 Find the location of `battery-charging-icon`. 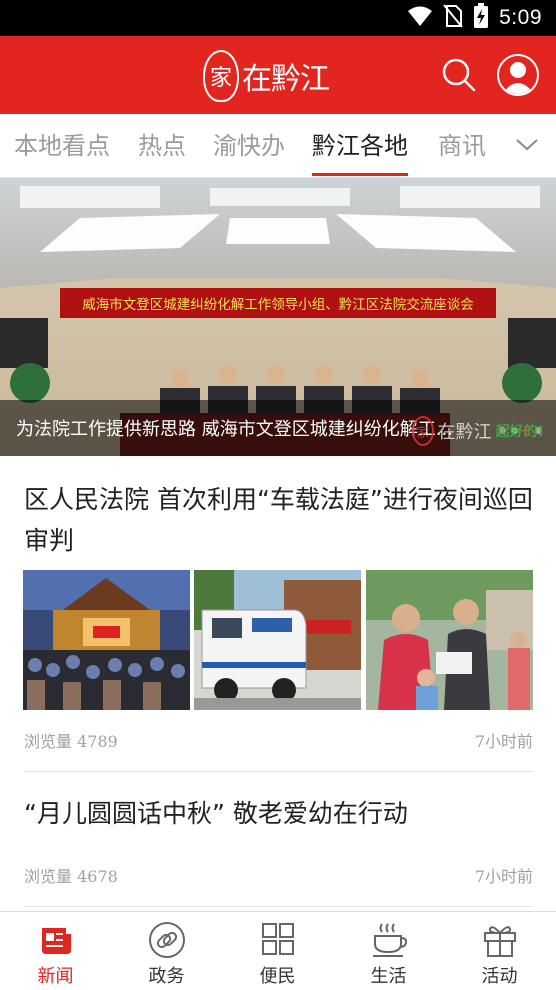

battery-charging-icon is located at coordinates (481, 18).